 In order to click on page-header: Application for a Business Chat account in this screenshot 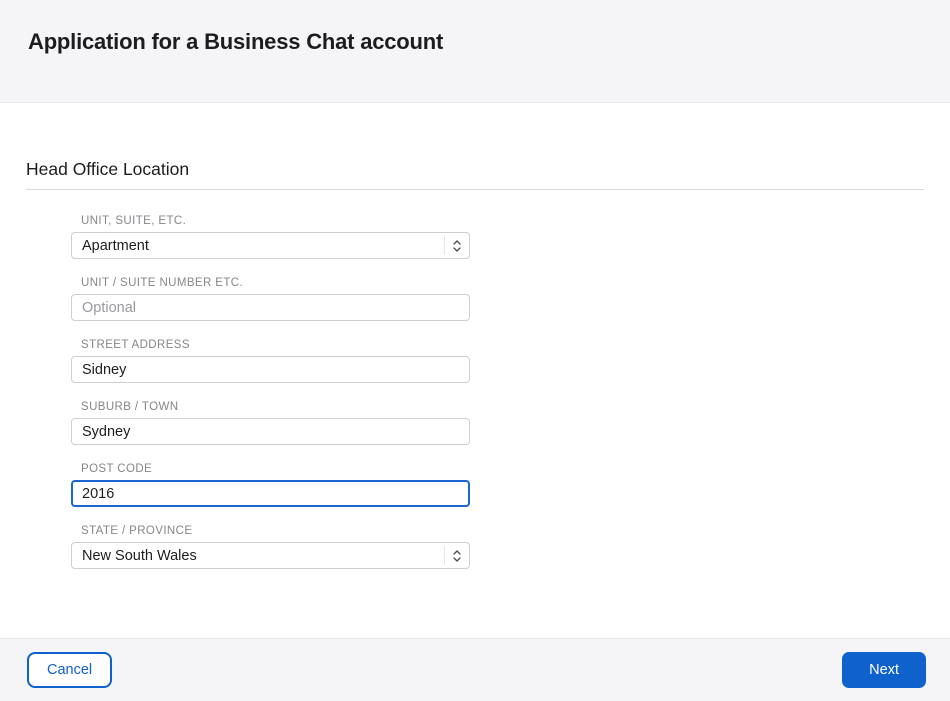, I will do `click(475, 51)`.